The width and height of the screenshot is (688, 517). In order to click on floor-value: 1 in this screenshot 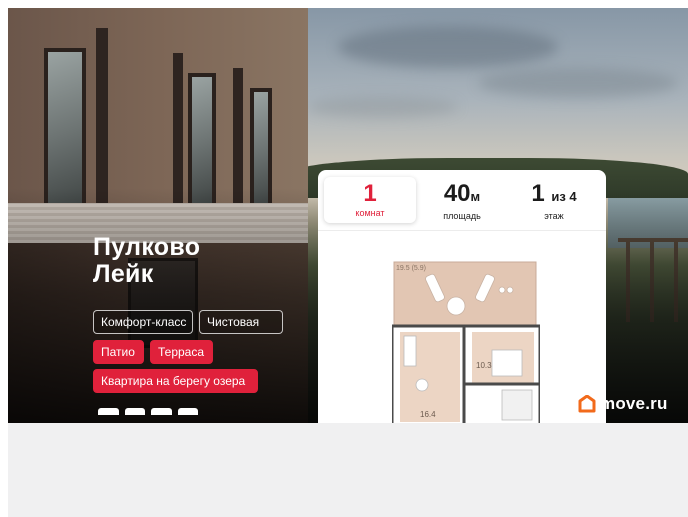, I will do `click(538, 193)`.